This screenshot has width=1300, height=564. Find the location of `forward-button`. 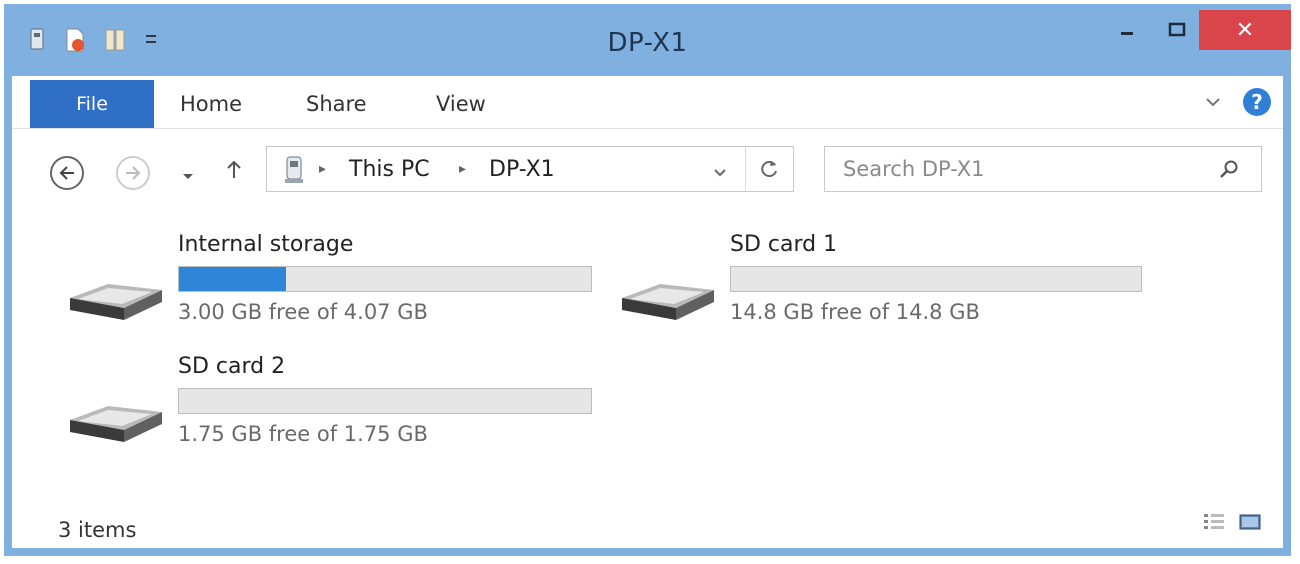

forward-button is located at coordinates (133, 173).